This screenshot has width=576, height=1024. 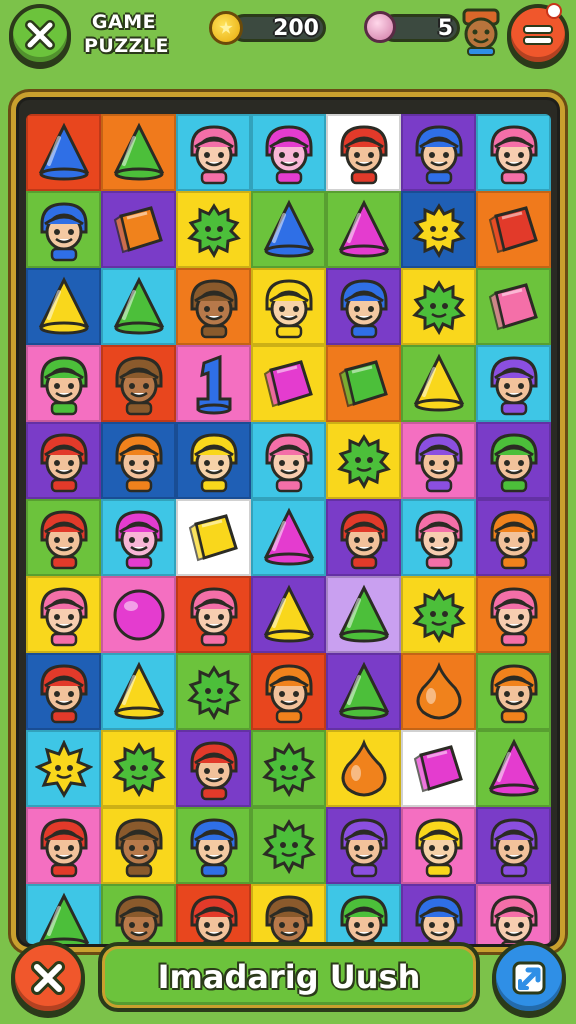 I want to click on close-x-icon, so click(x=48, y=978).